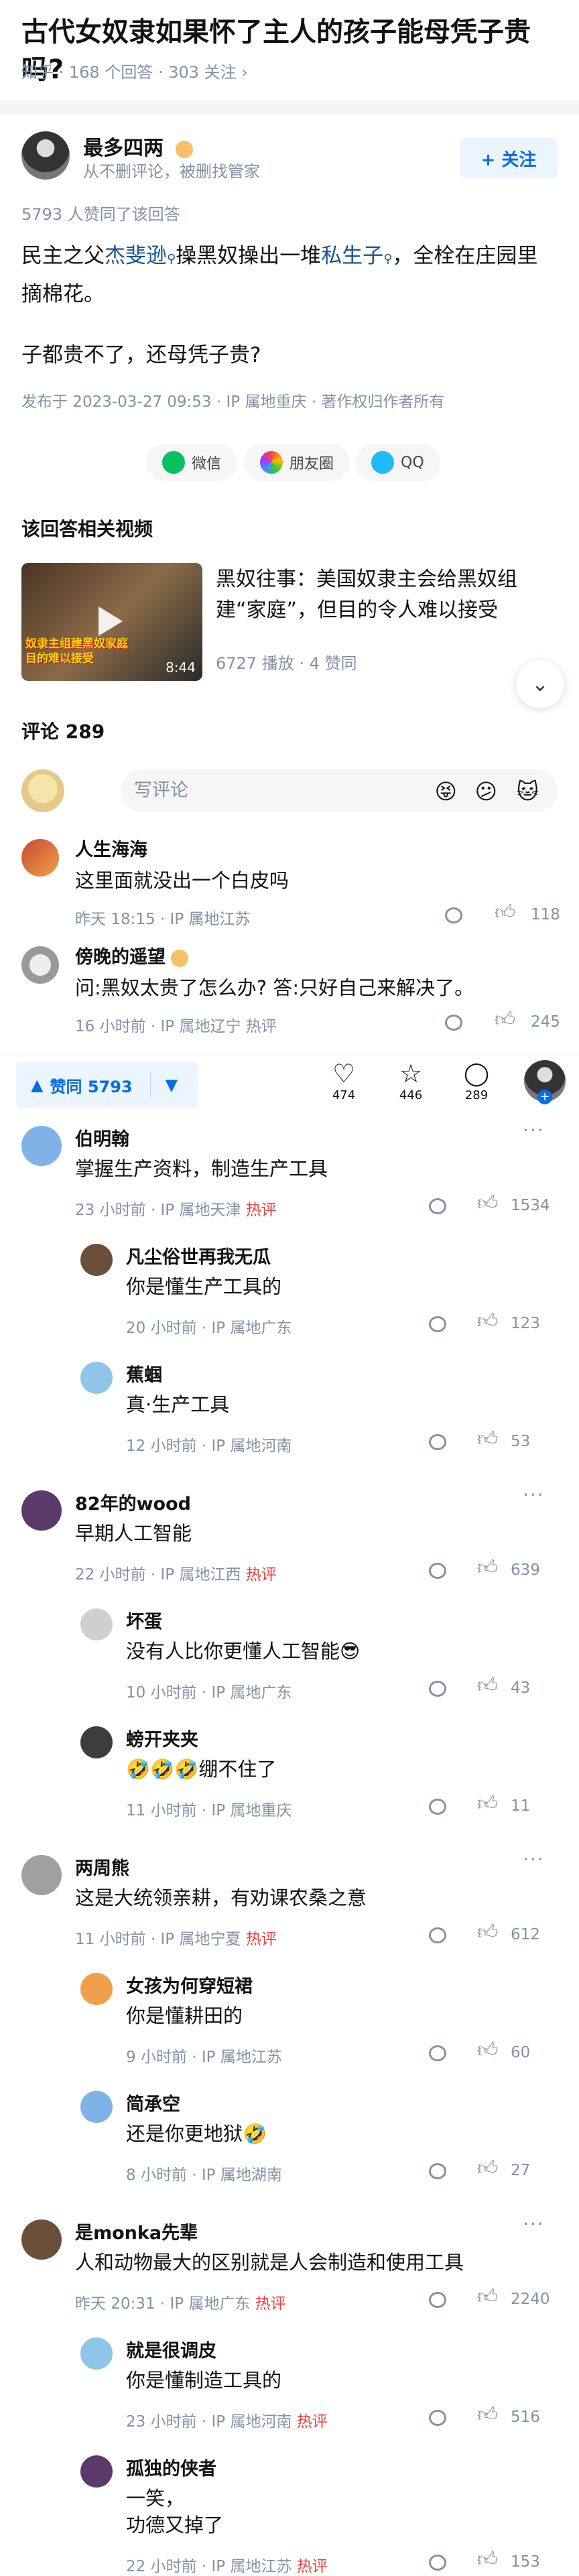 The image size is (579, 2576). I want to click on comment-meta: 11 小时前 · IP 属地宁夏 热评, so click(176, 1939).